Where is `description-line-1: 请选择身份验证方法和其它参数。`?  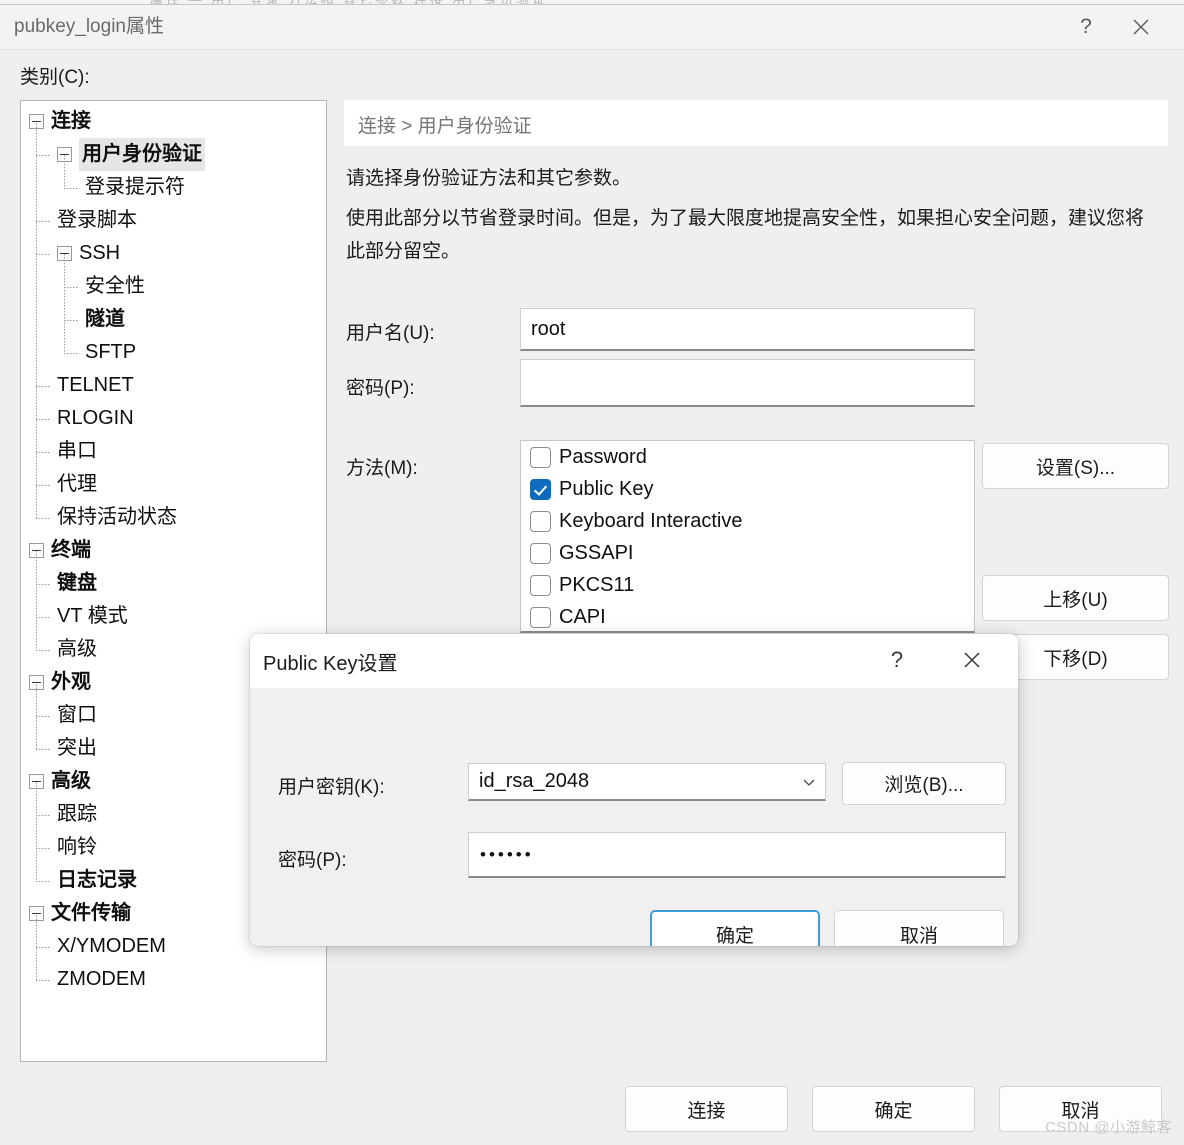 description-line-1: 请选择身份验证方法和其它参数。 is located at coordinates (489, 178).